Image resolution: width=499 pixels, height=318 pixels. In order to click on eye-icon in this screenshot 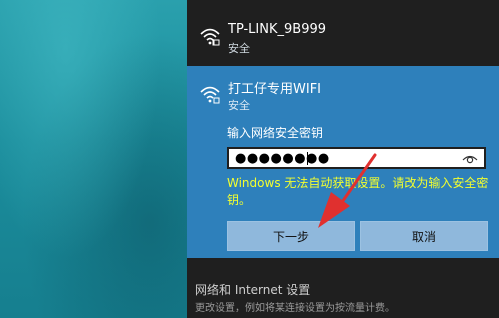, I will do `click(470, 159)`.